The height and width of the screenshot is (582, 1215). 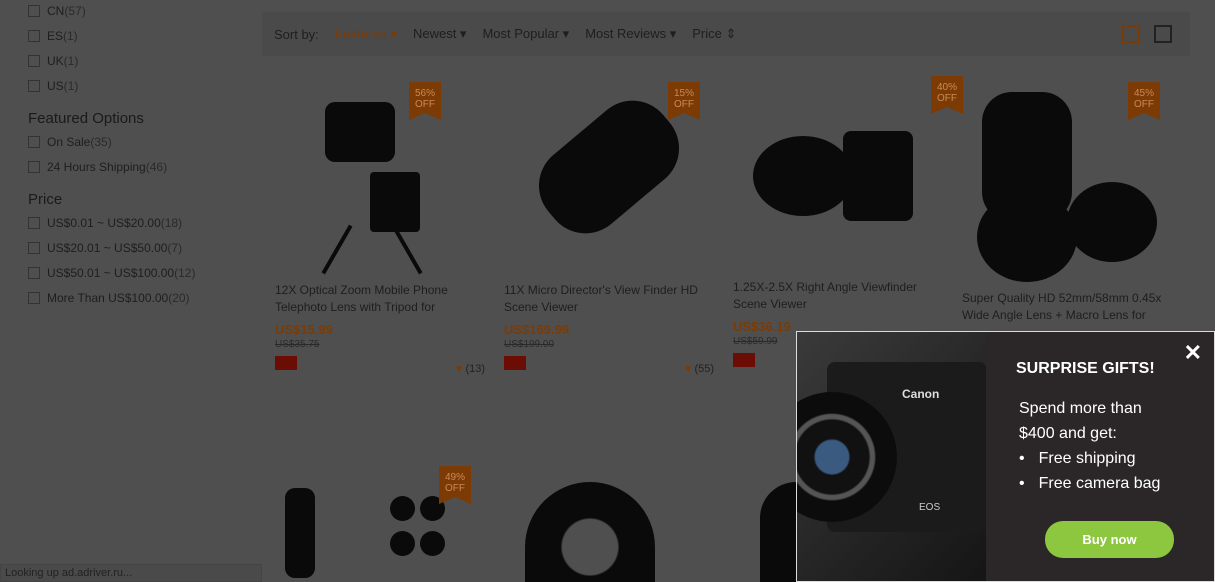 I want to click on filter-us: US (1), so click(x=138, y=85).